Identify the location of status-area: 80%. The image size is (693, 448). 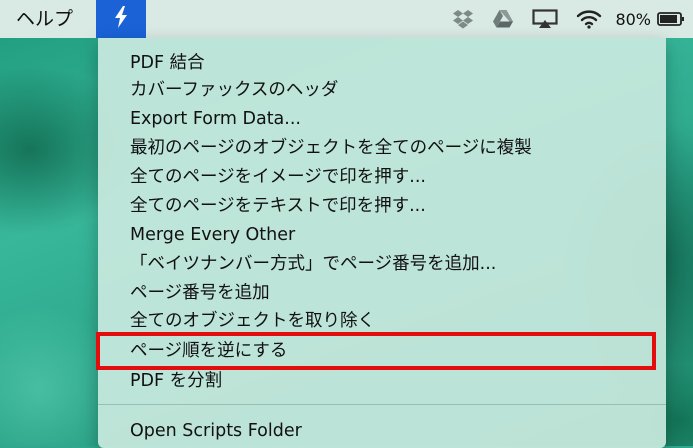
(568, 19).